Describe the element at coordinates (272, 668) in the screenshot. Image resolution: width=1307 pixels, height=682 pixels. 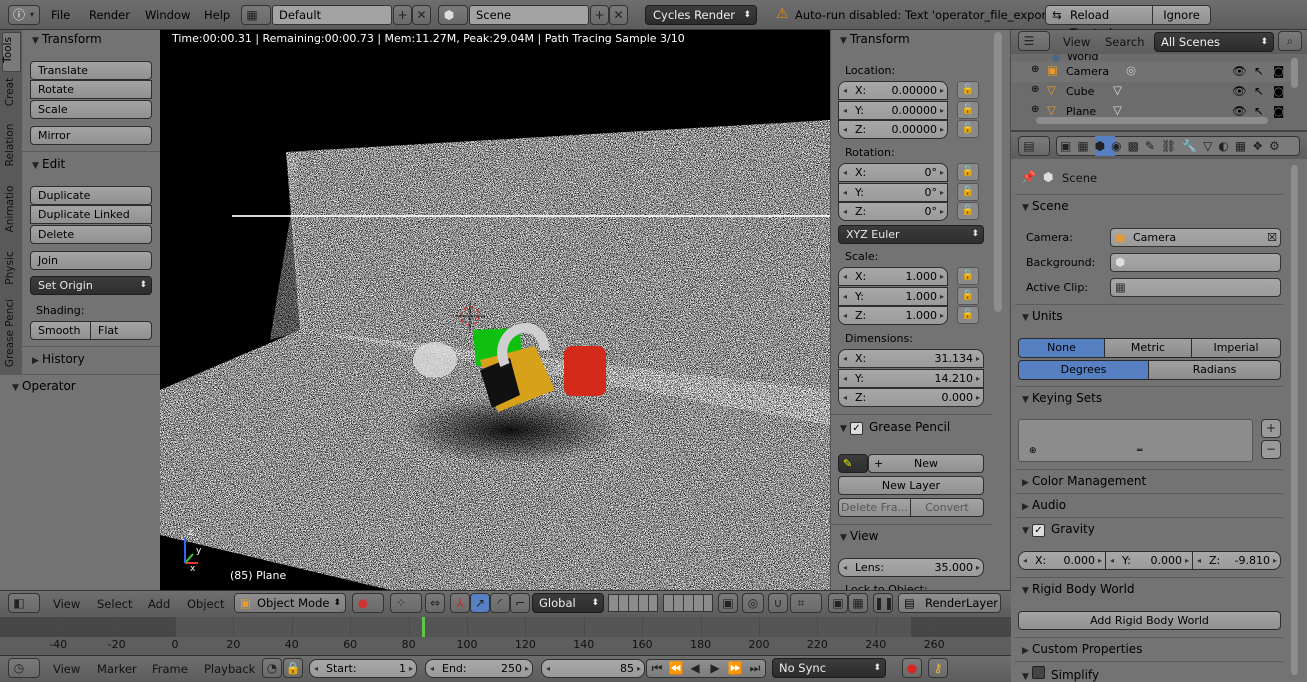
I see `preview-range-button: ◔` at that location.